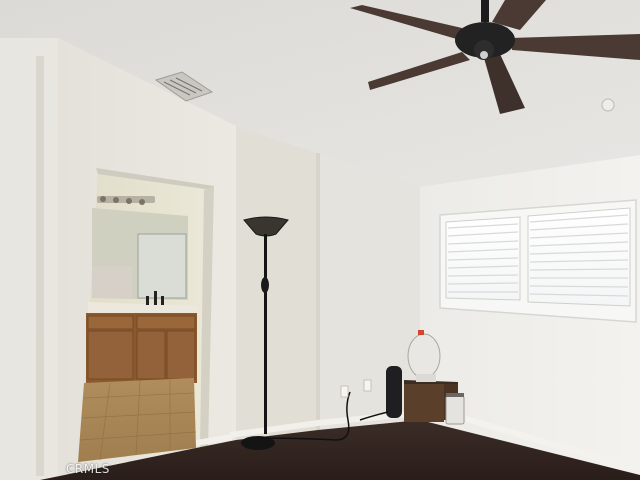 The image size is (640, 480). I want to click on window-shutter-right, so click(579, 257).